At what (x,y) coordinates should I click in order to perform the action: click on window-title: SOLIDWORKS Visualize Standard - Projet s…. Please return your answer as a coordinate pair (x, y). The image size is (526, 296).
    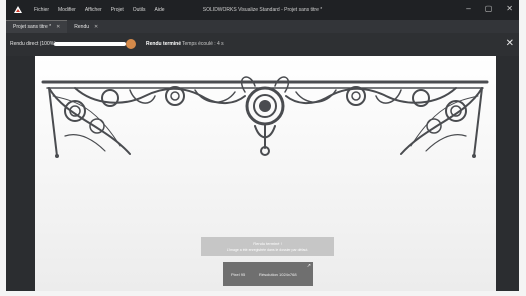
    Looking at the image, I should click on (262, 10).